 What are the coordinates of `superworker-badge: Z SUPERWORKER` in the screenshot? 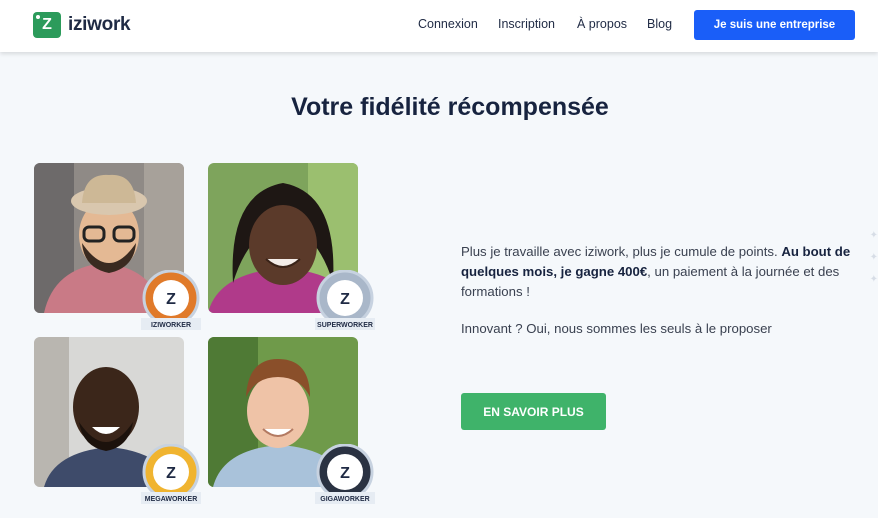 It's located at (345, 302).